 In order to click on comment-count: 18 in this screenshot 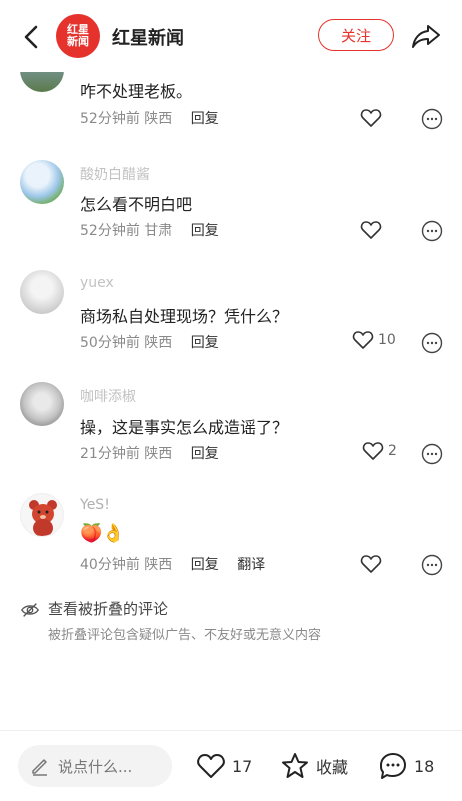, I will do `click(424, 766)`.